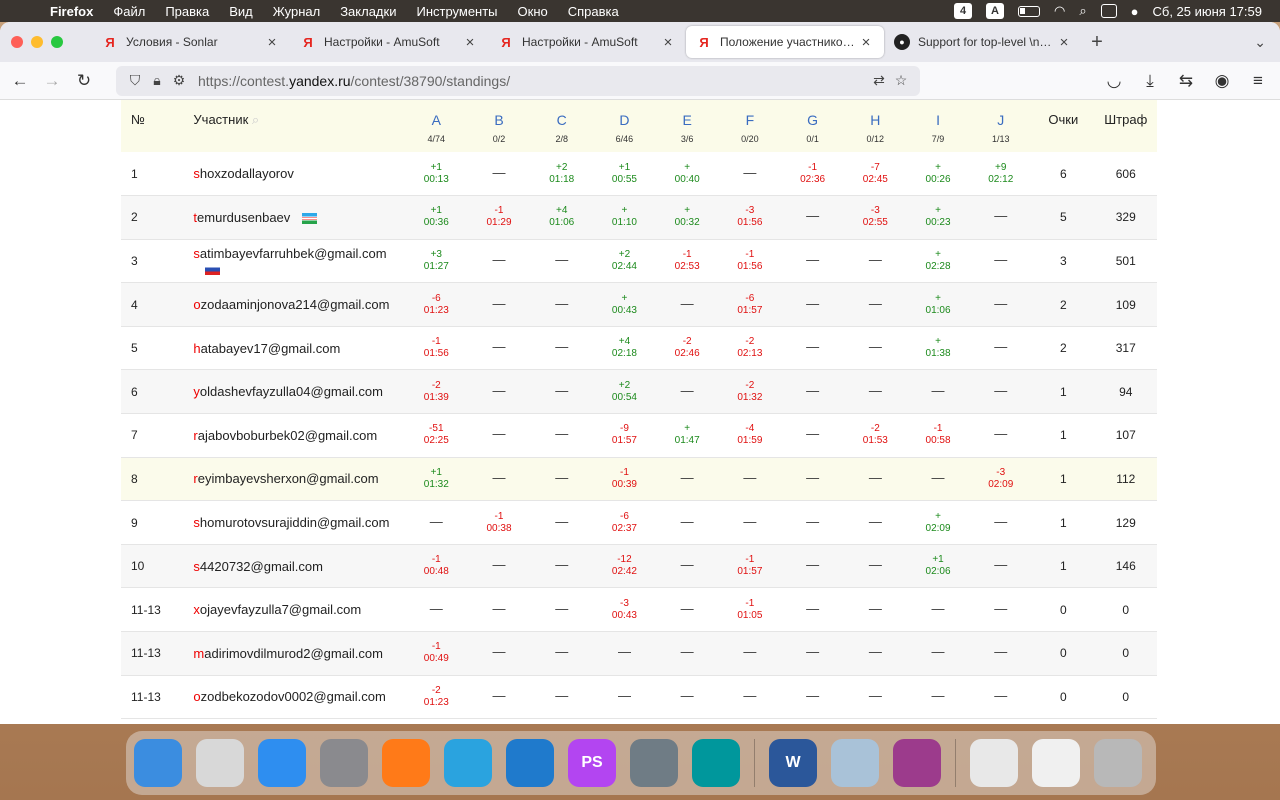 The width and height of the screenshot is (1280, 800). Describe the element at coordinates (1207, 11) in the screenshot. I see `menubar-clock: Сб, 25 июня 17:59` at that location.